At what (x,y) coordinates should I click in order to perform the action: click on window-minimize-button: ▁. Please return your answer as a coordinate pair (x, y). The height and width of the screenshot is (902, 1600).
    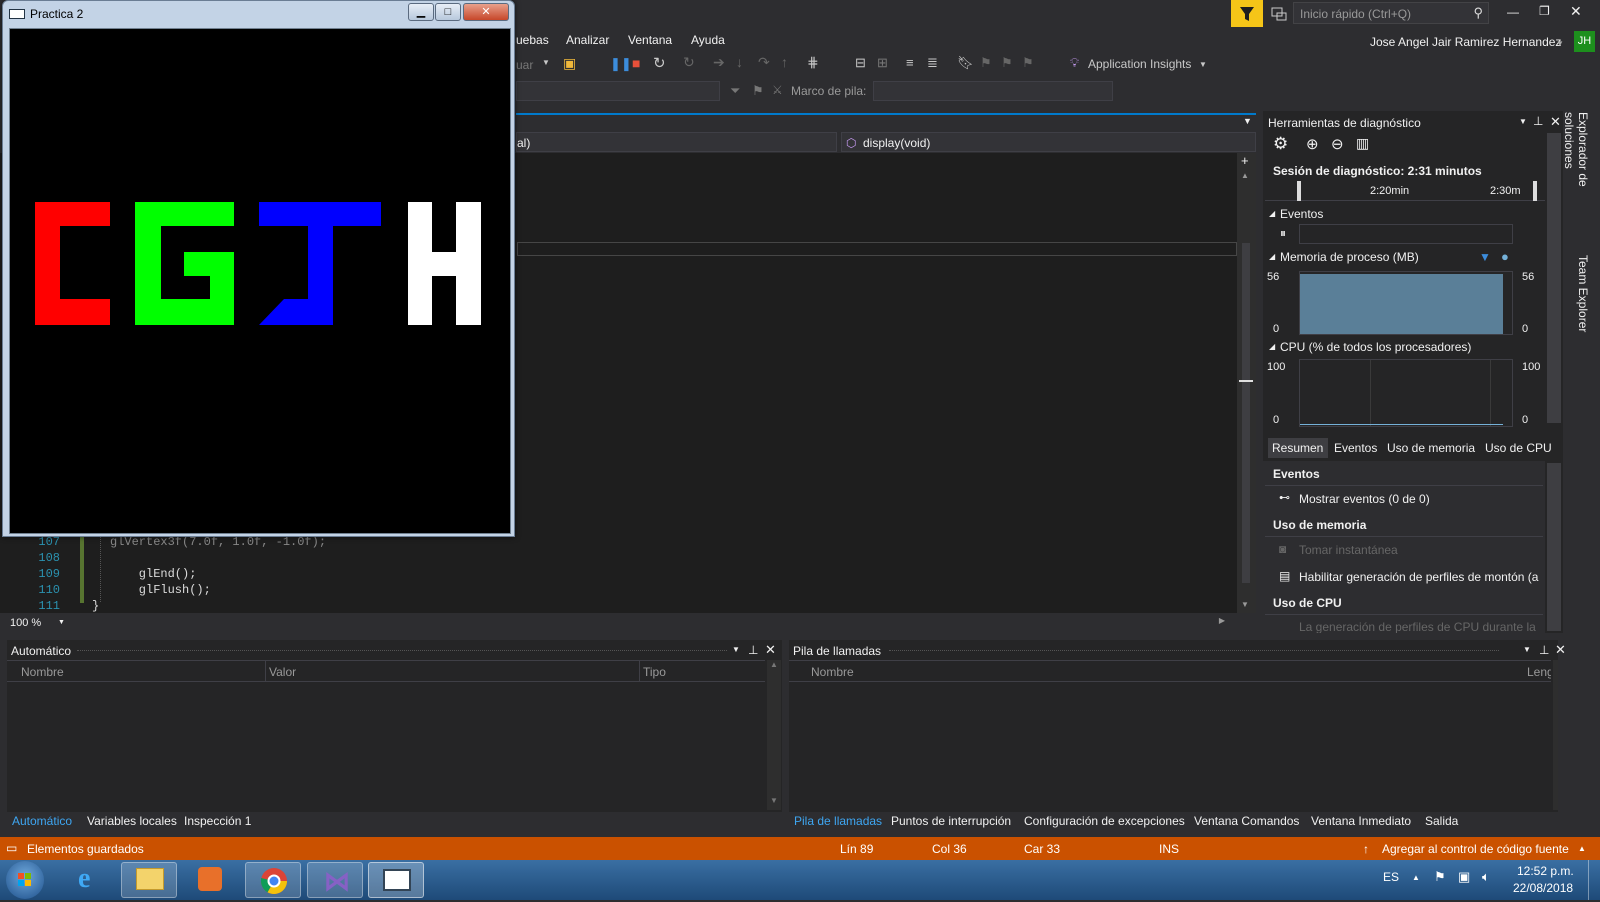
    Looking at the image, I should click on (421, 12).